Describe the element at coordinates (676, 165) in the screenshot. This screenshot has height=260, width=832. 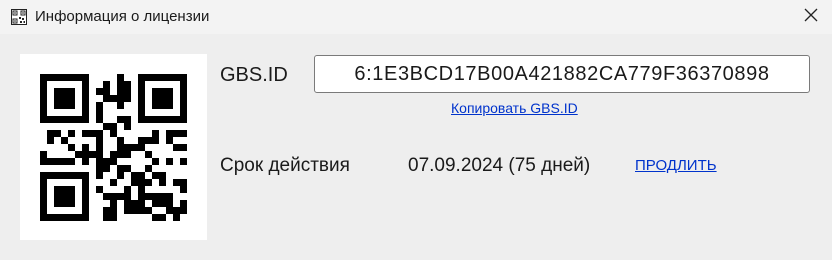
I see `renew-link: ПРОДЛИТЬ` at that location.